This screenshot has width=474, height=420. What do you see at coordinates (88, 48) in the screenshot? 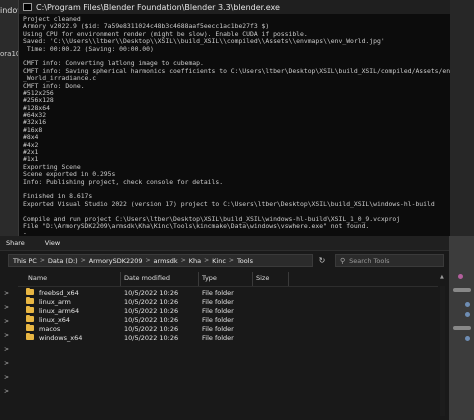
I see `console-line: Time: 00:00.22 (Saving: 00:00.00)` at bounding box center [88, 48].